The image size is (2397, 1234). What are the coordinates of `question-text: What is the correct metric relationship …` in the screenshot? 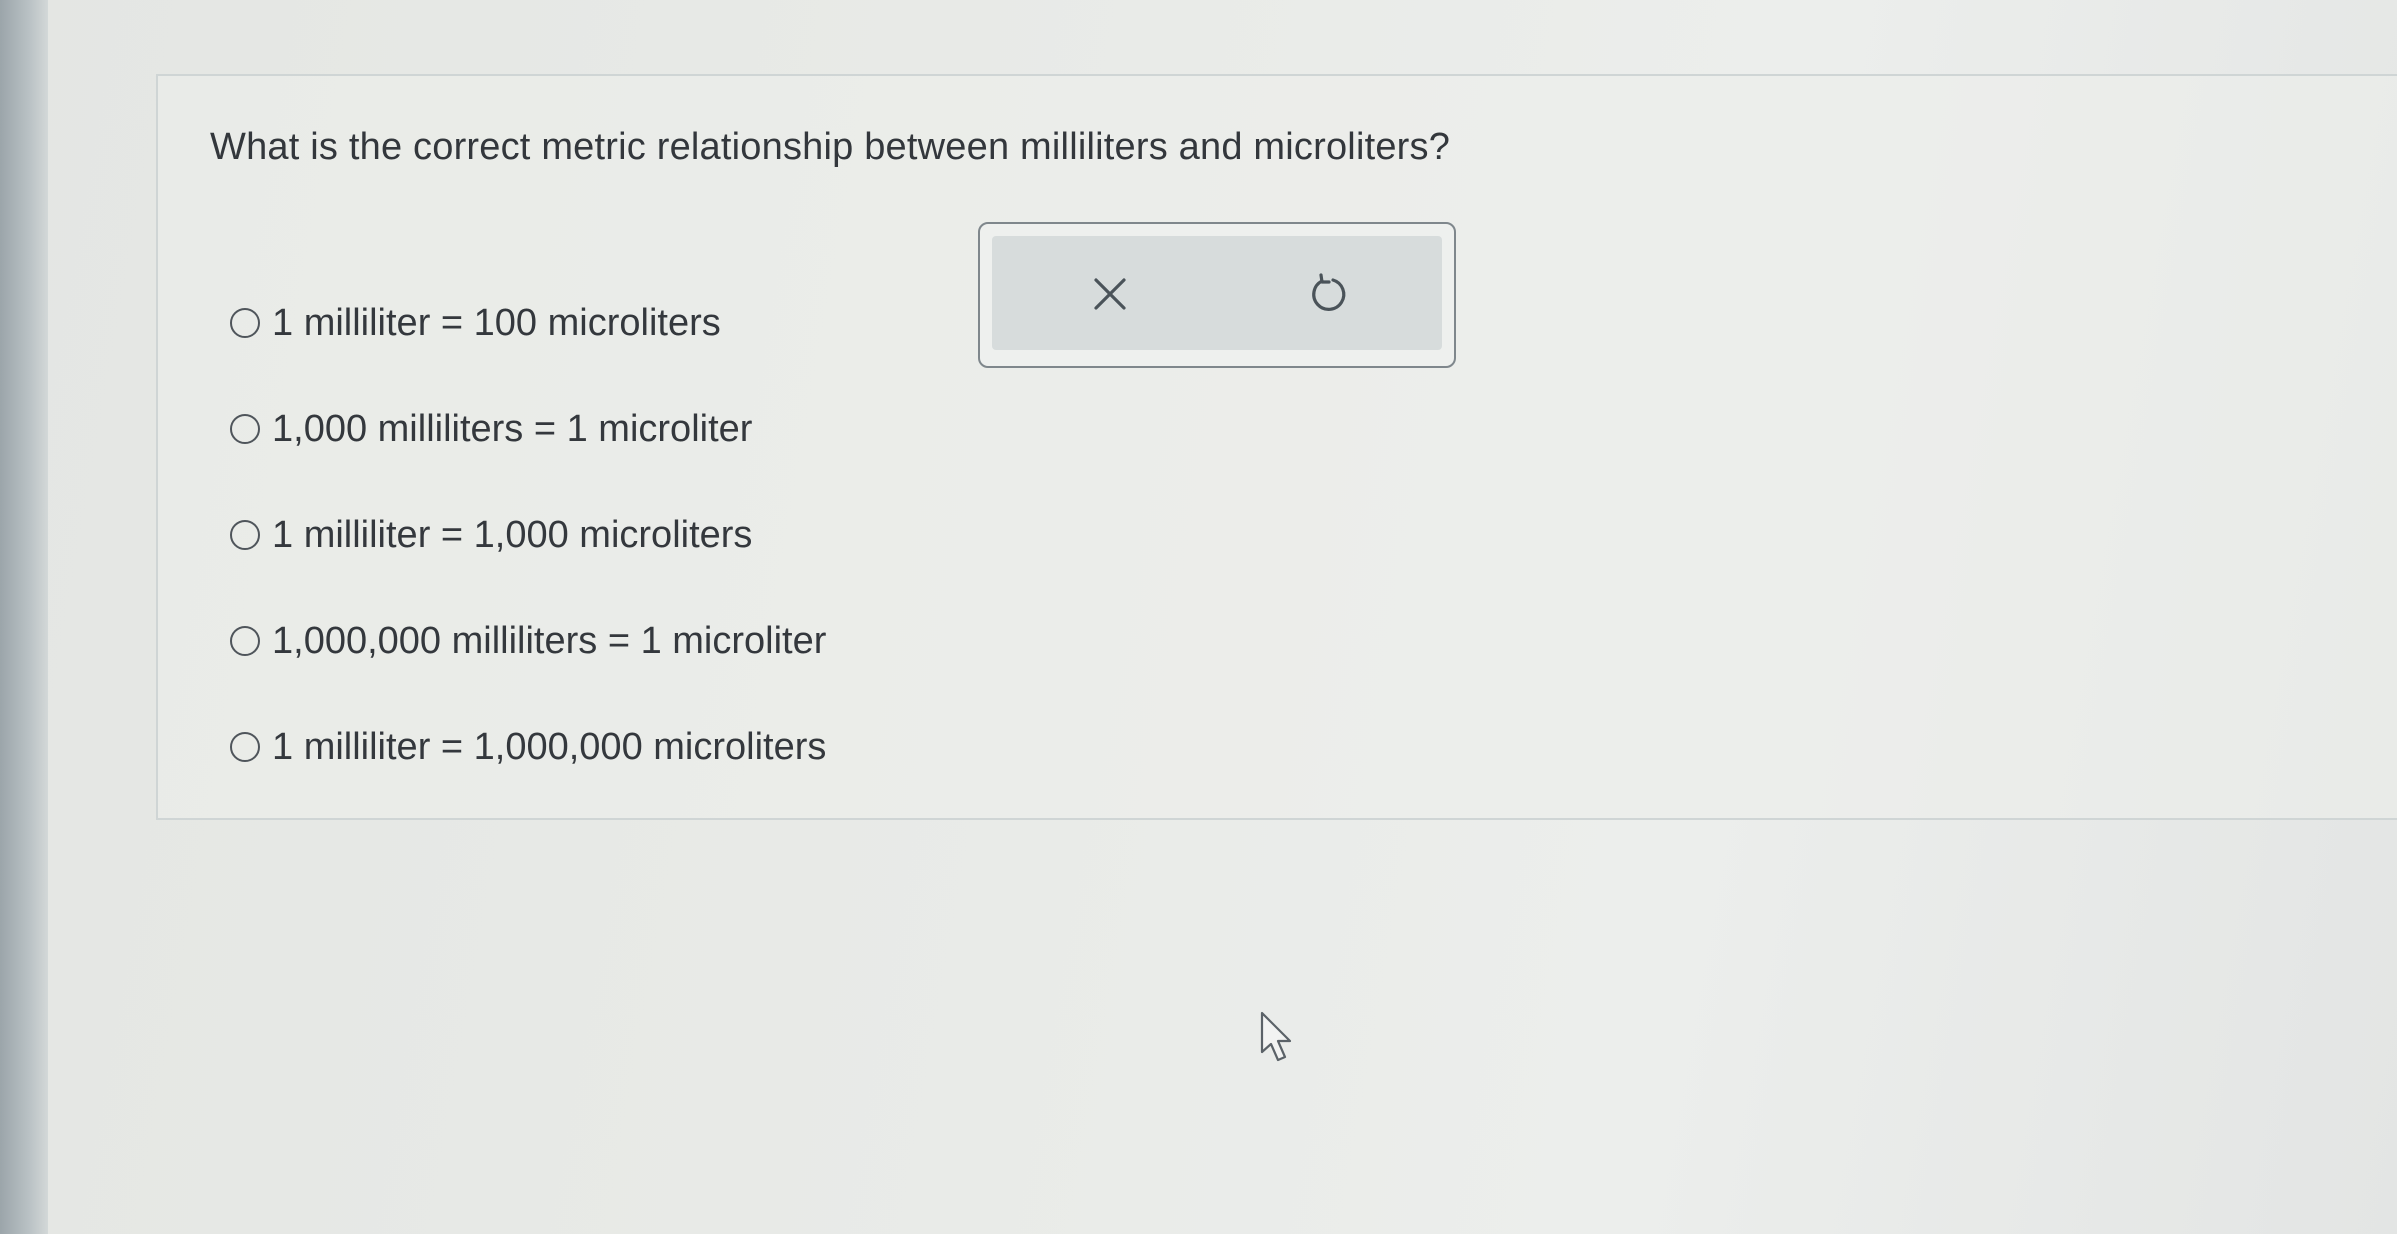 It's located at (830, 147).